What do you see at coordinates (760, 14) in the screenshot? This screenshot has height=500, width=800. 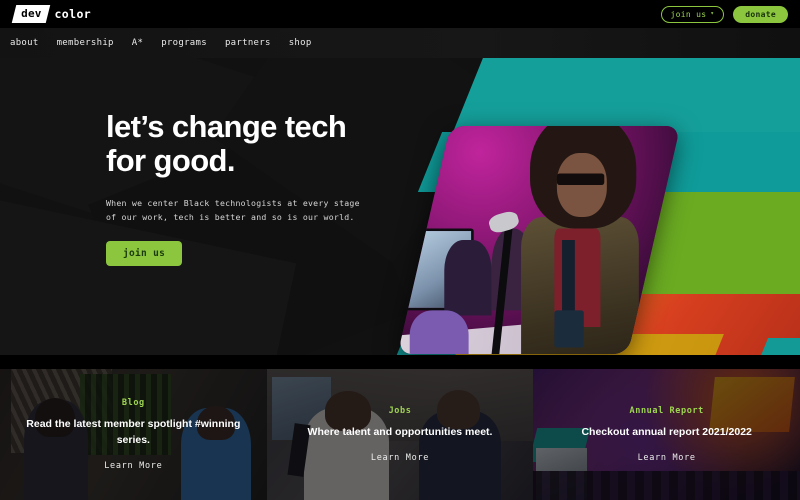 I see `donate-button: donate` at bounding box center [760, 14].